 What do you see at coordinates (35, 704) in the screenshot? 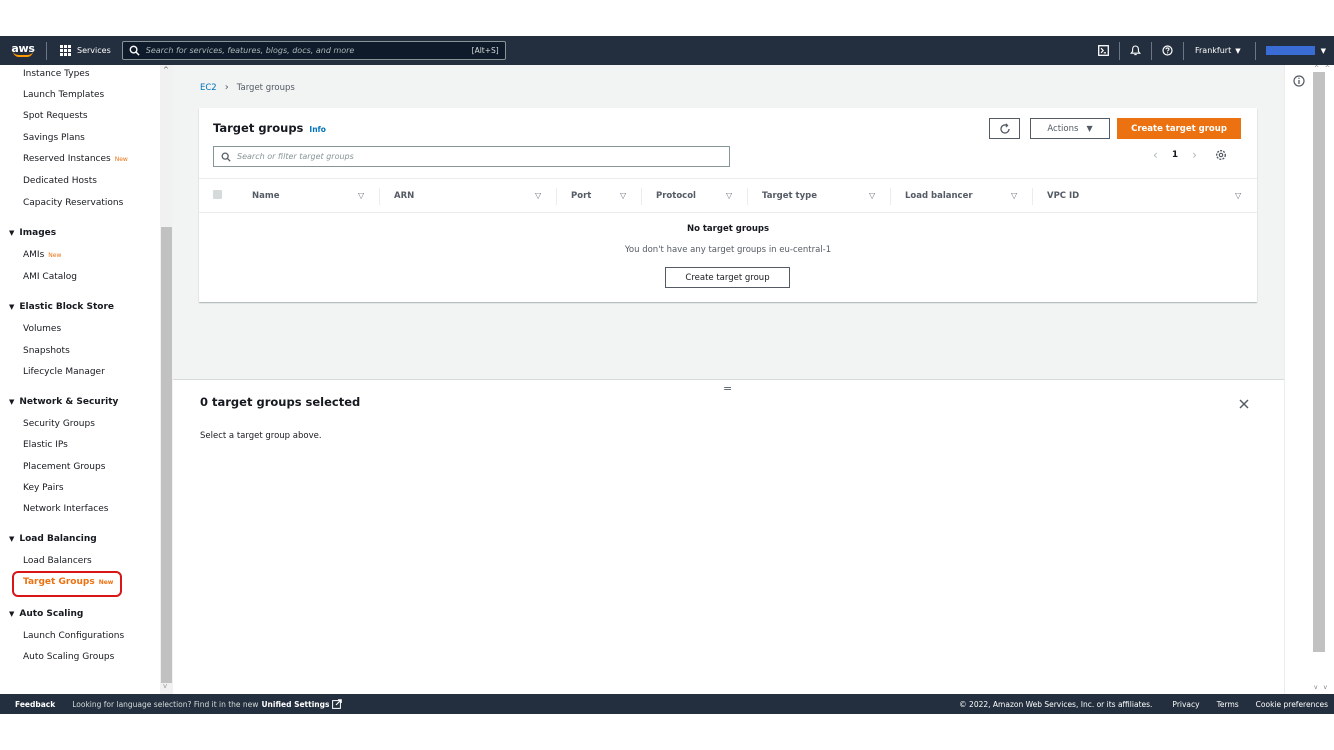
I see `feedback-link: Feedback` at bounding box center [35, 704].